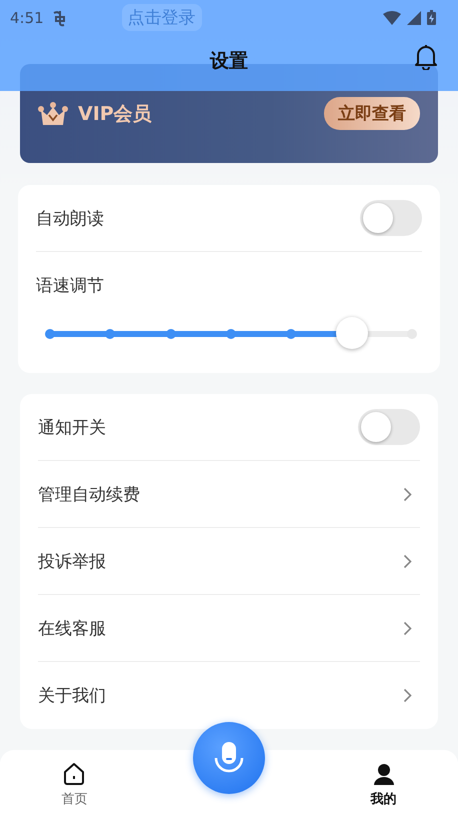  What do you see at coordinates (72, 695) in the screenshot?
I see `setting-item: 关于我们` at bounding box center [72, 695].